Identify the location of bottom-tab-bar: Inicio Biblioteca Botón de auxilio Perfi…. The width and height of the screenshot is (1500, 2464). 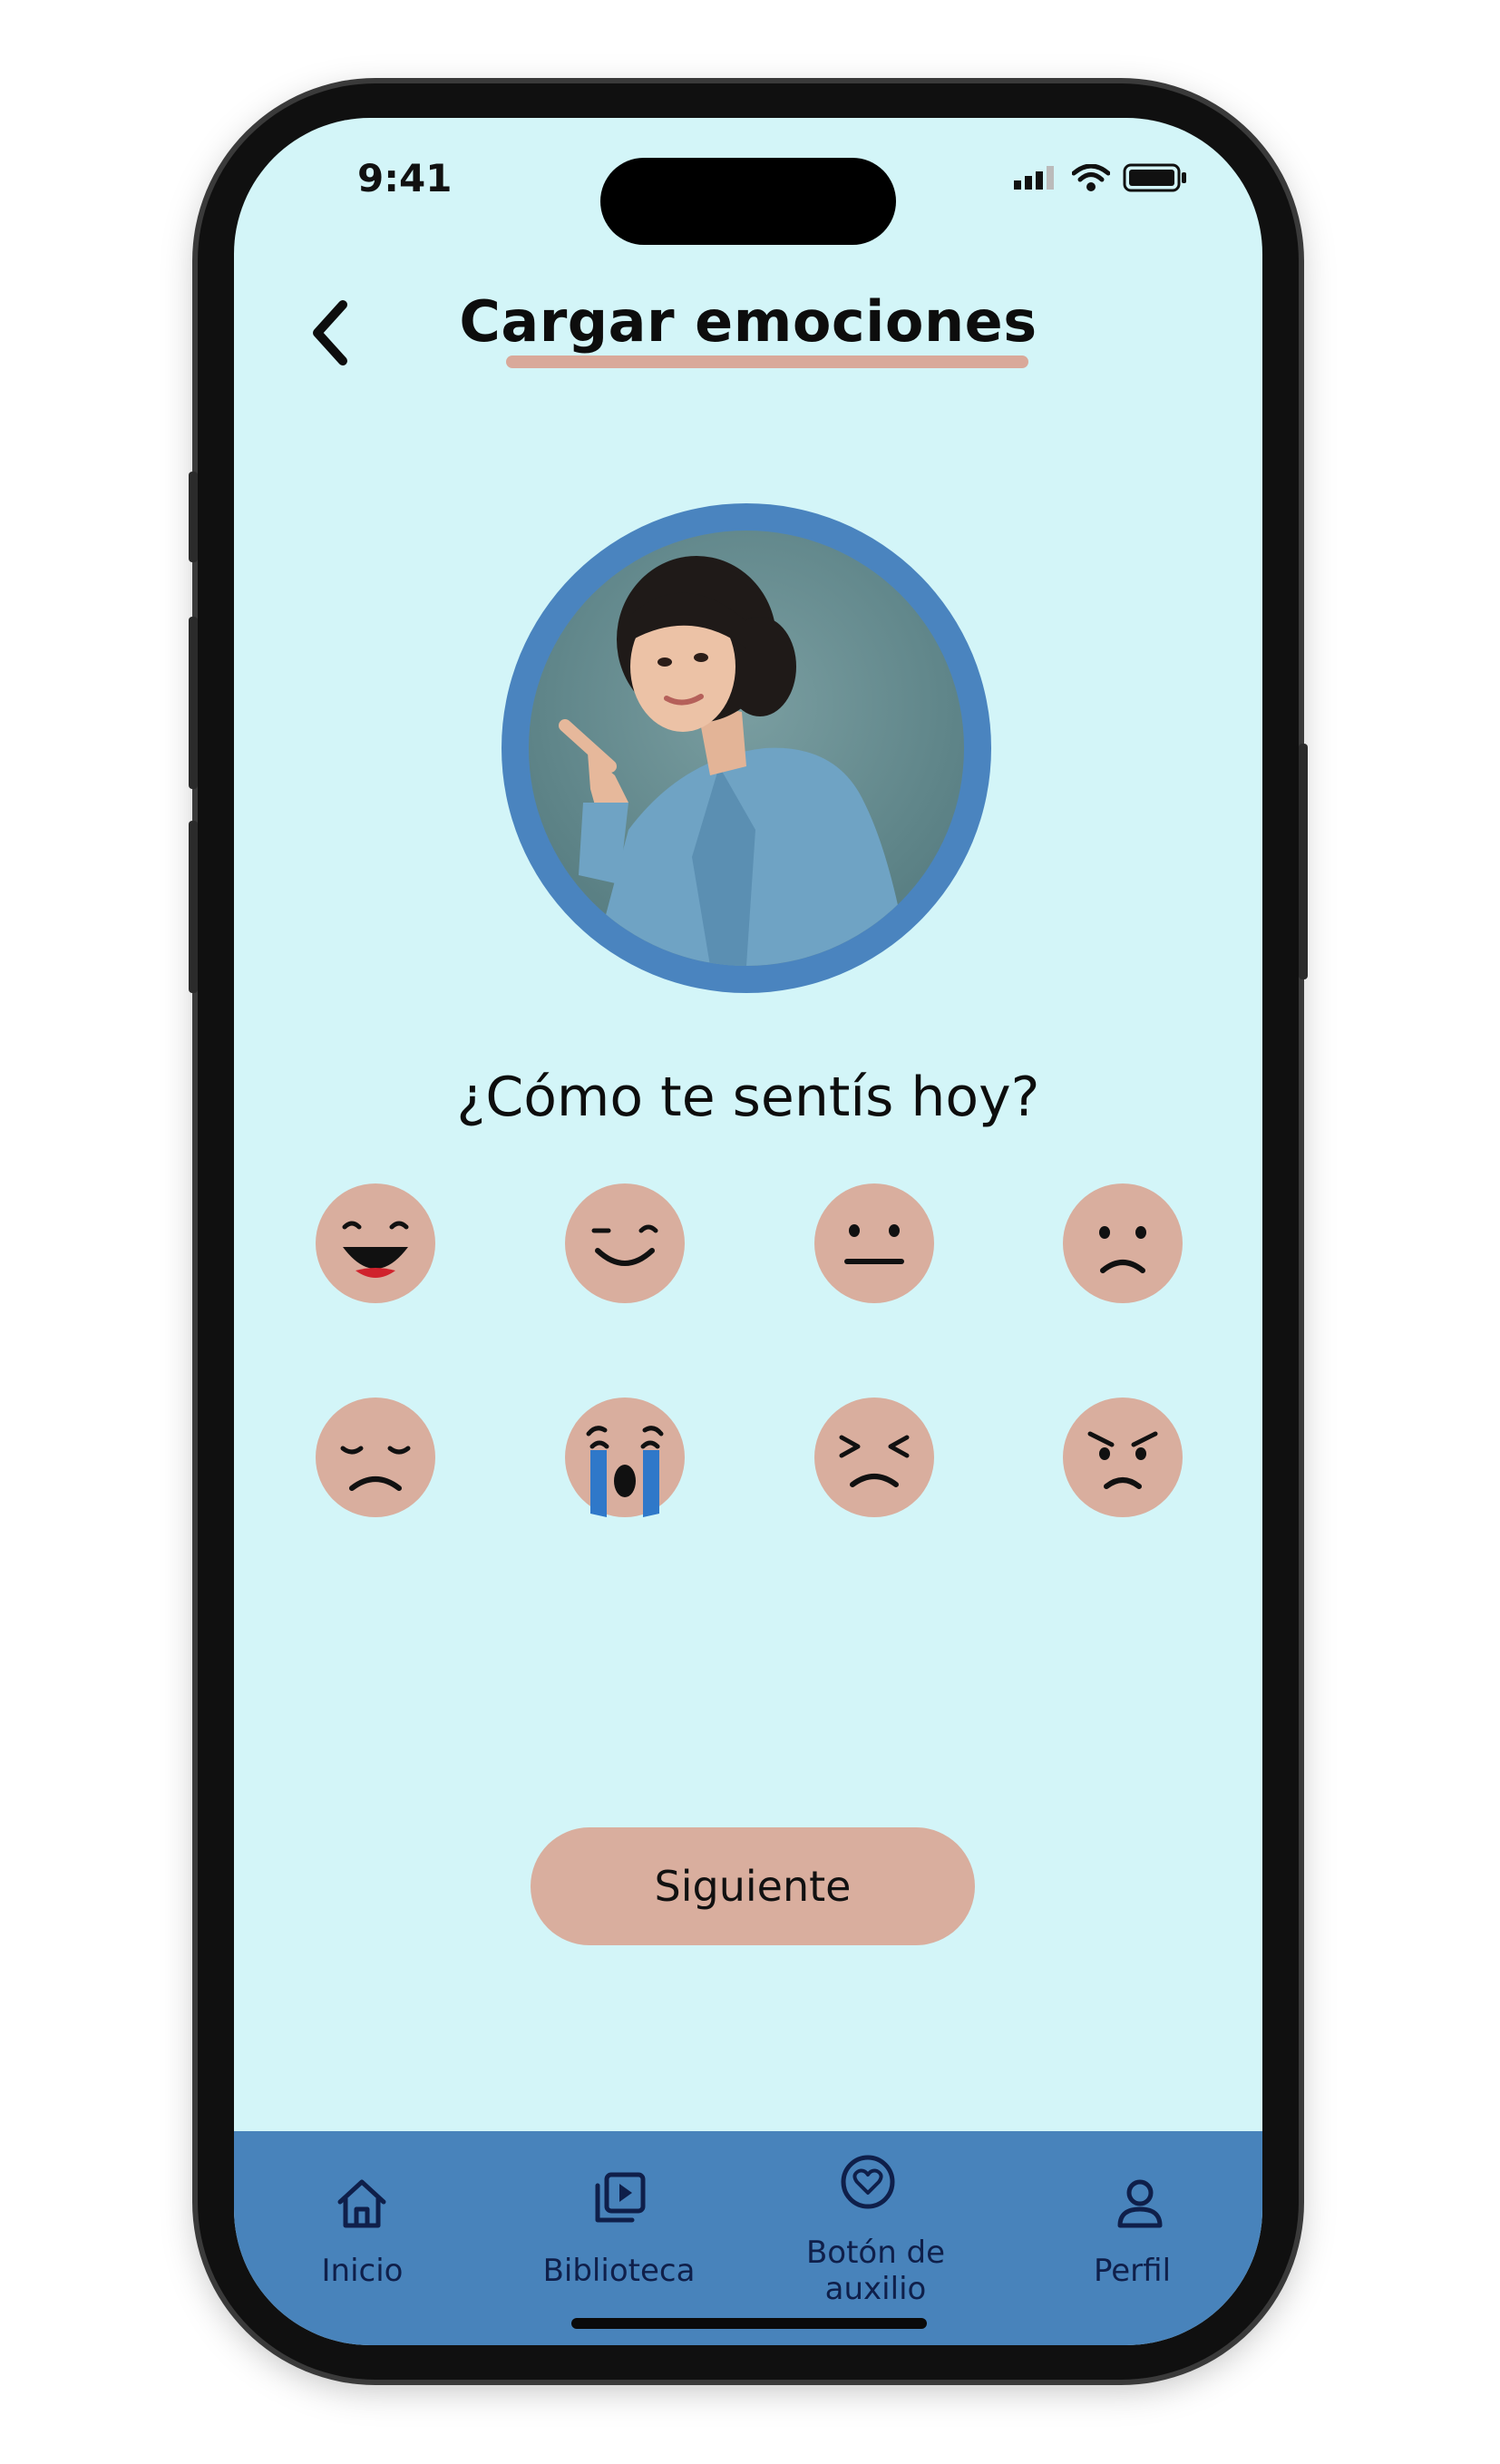
(748, 2238).